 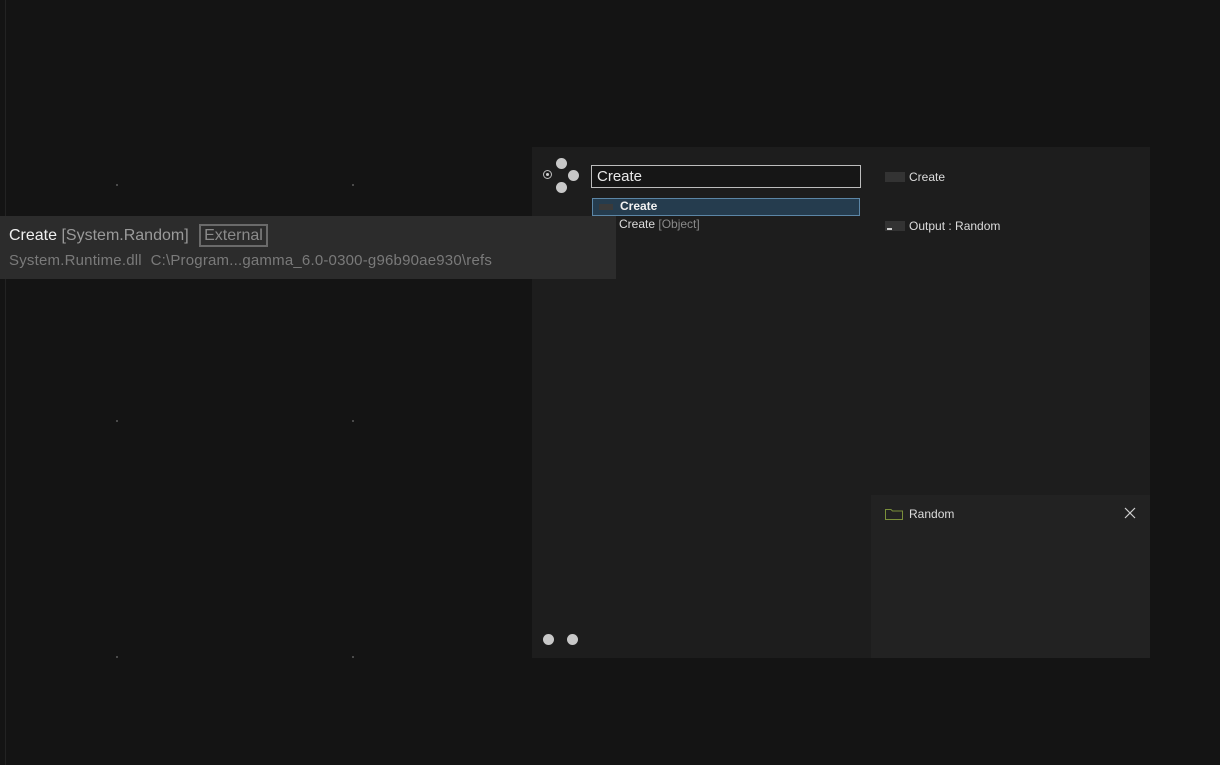 I want to click on bottom-right-dot, so click(x=572, y=639).